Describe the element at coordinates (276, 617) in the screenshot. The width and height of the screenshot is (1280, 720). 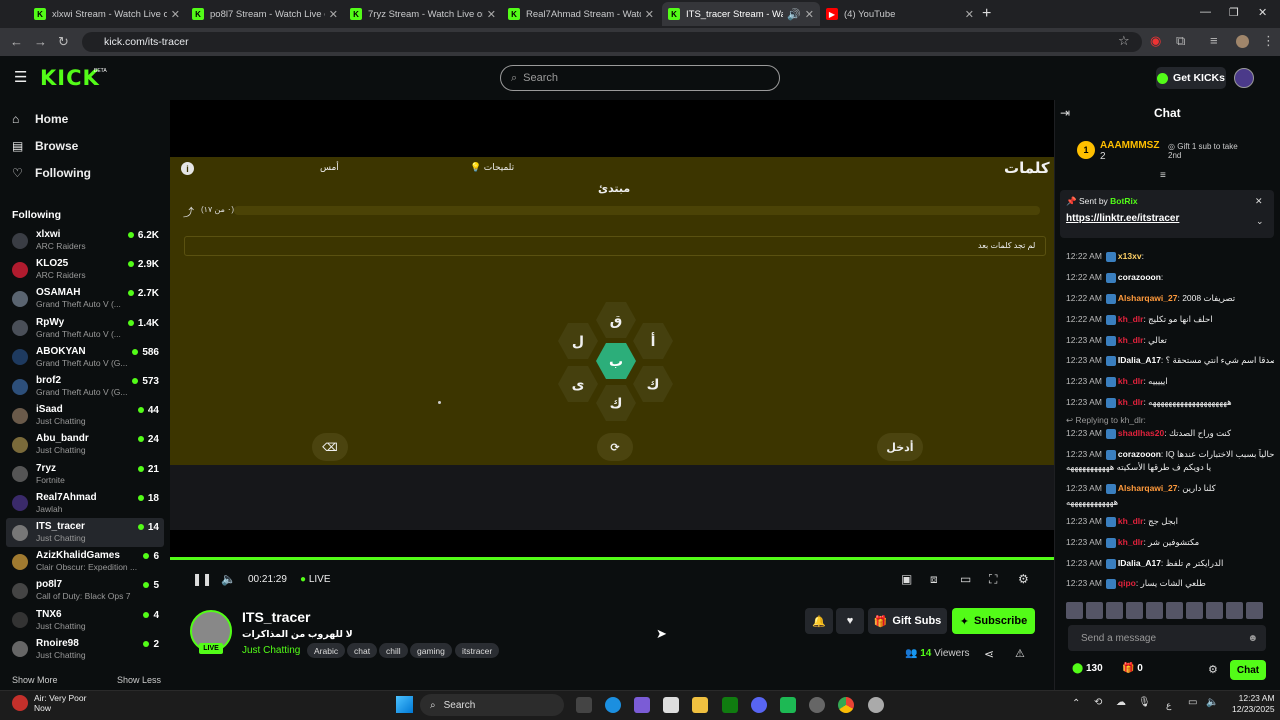
I see `channel-name: ITS_tracer` at that location.